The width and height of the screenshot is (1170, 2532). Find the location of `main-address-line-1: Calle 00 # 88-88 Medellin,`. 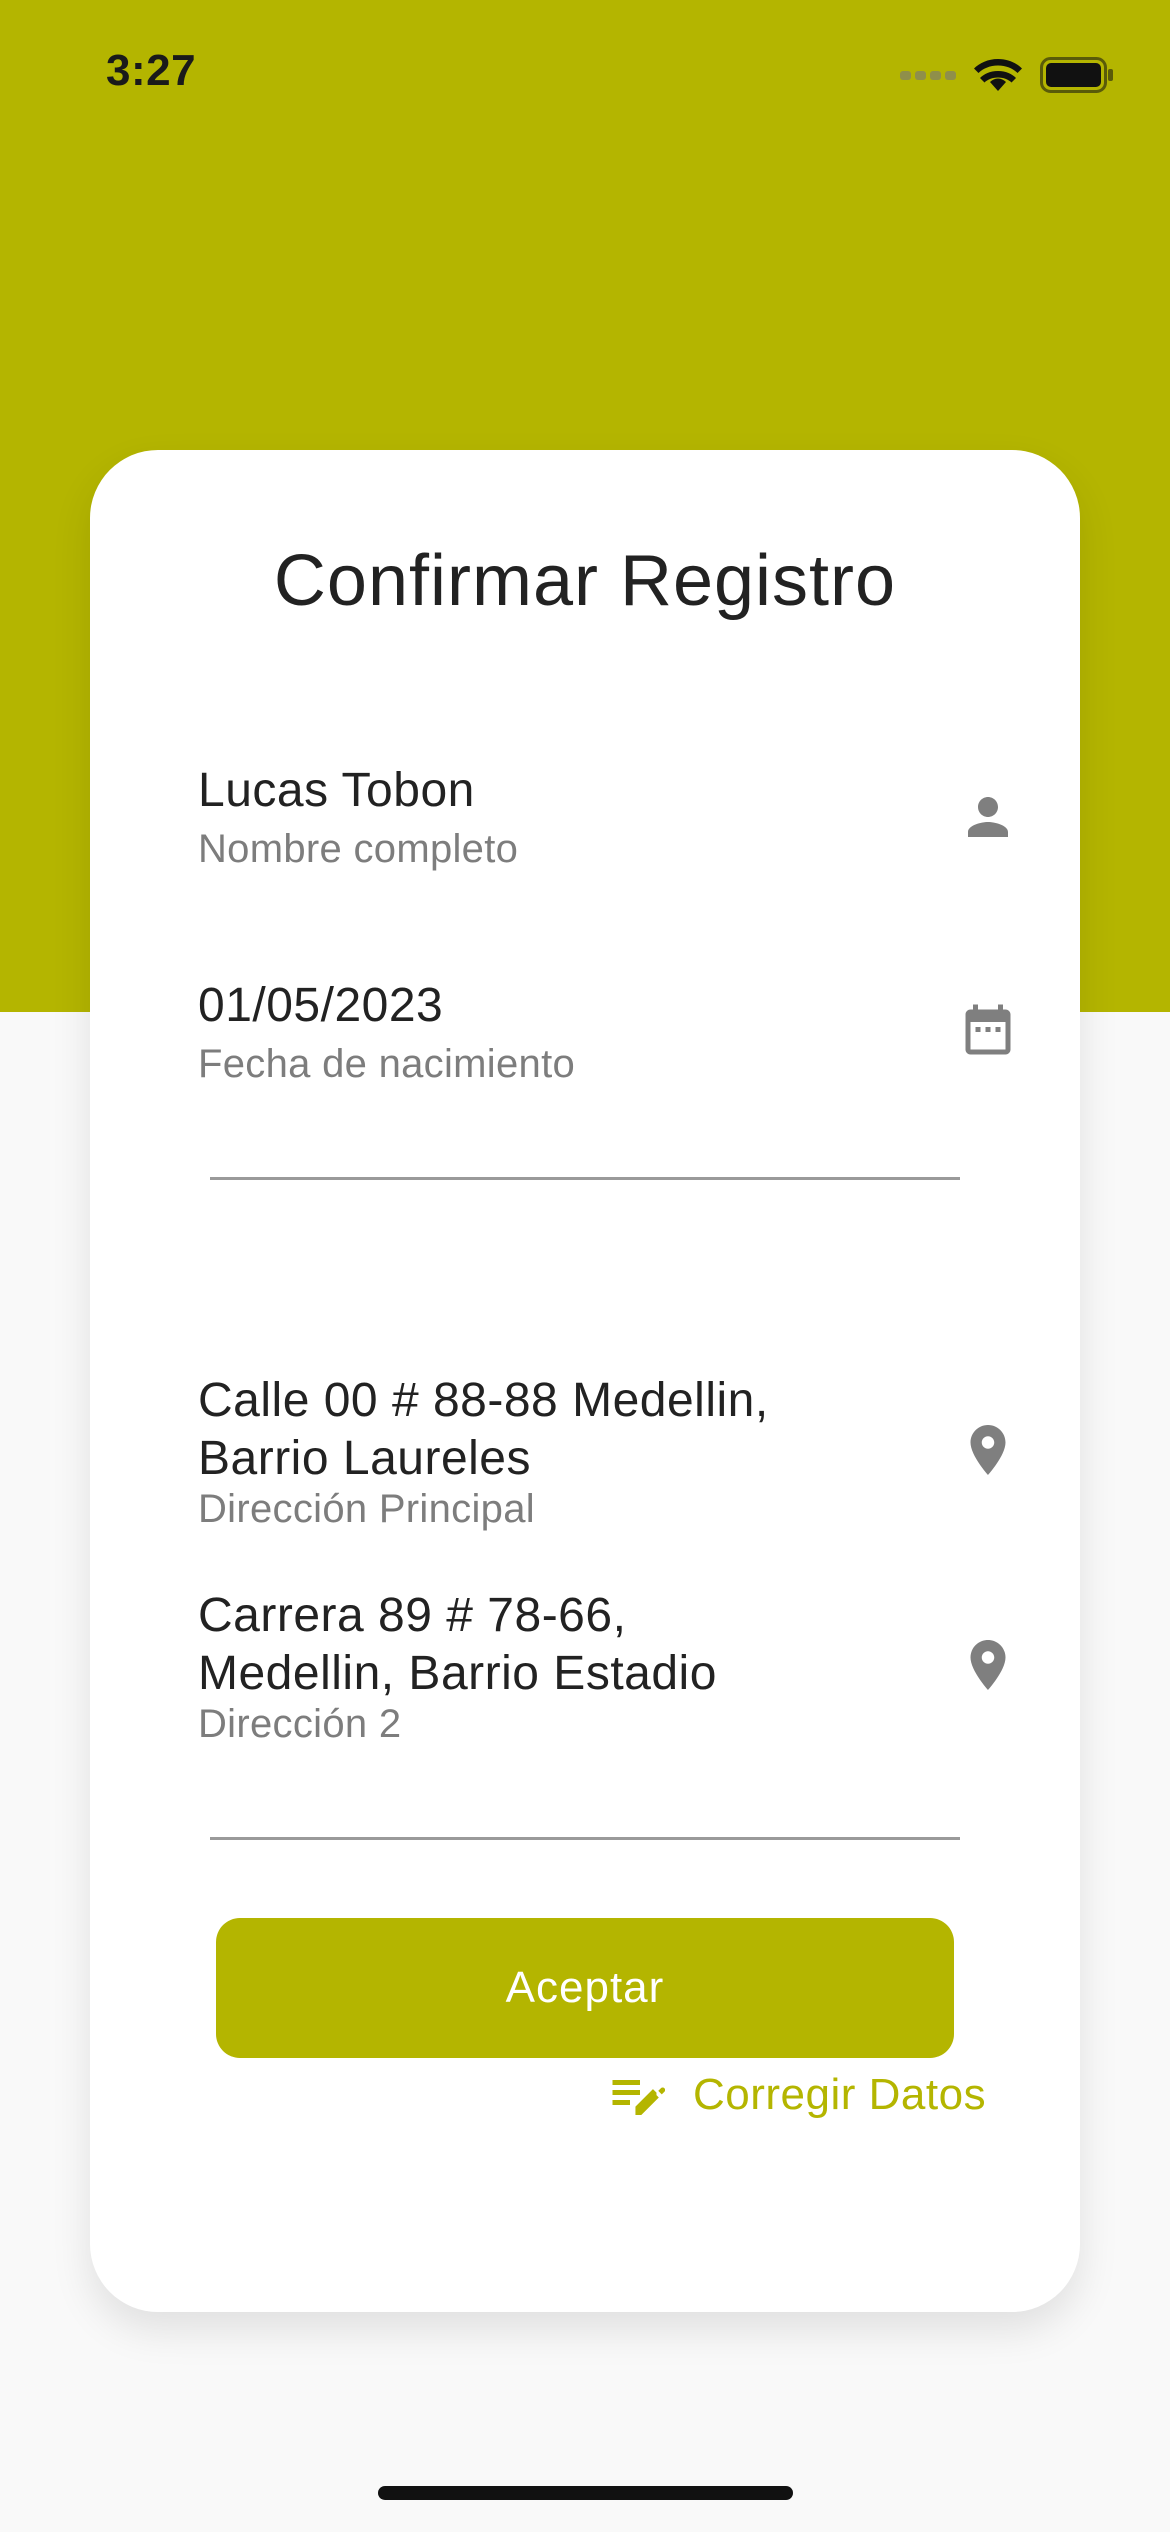

main-address-line-1: Calle 00 # 88-88 Medellin, is located at coordinates (483, 1400).